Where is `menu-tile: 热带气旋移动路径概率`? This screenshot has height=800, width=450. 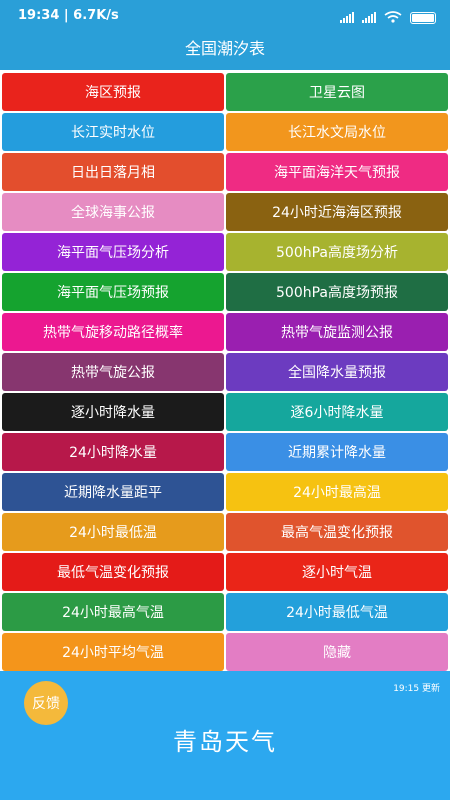
menu-tile: 热带气旋移动路径概率 is located at coordinates (113, 332).